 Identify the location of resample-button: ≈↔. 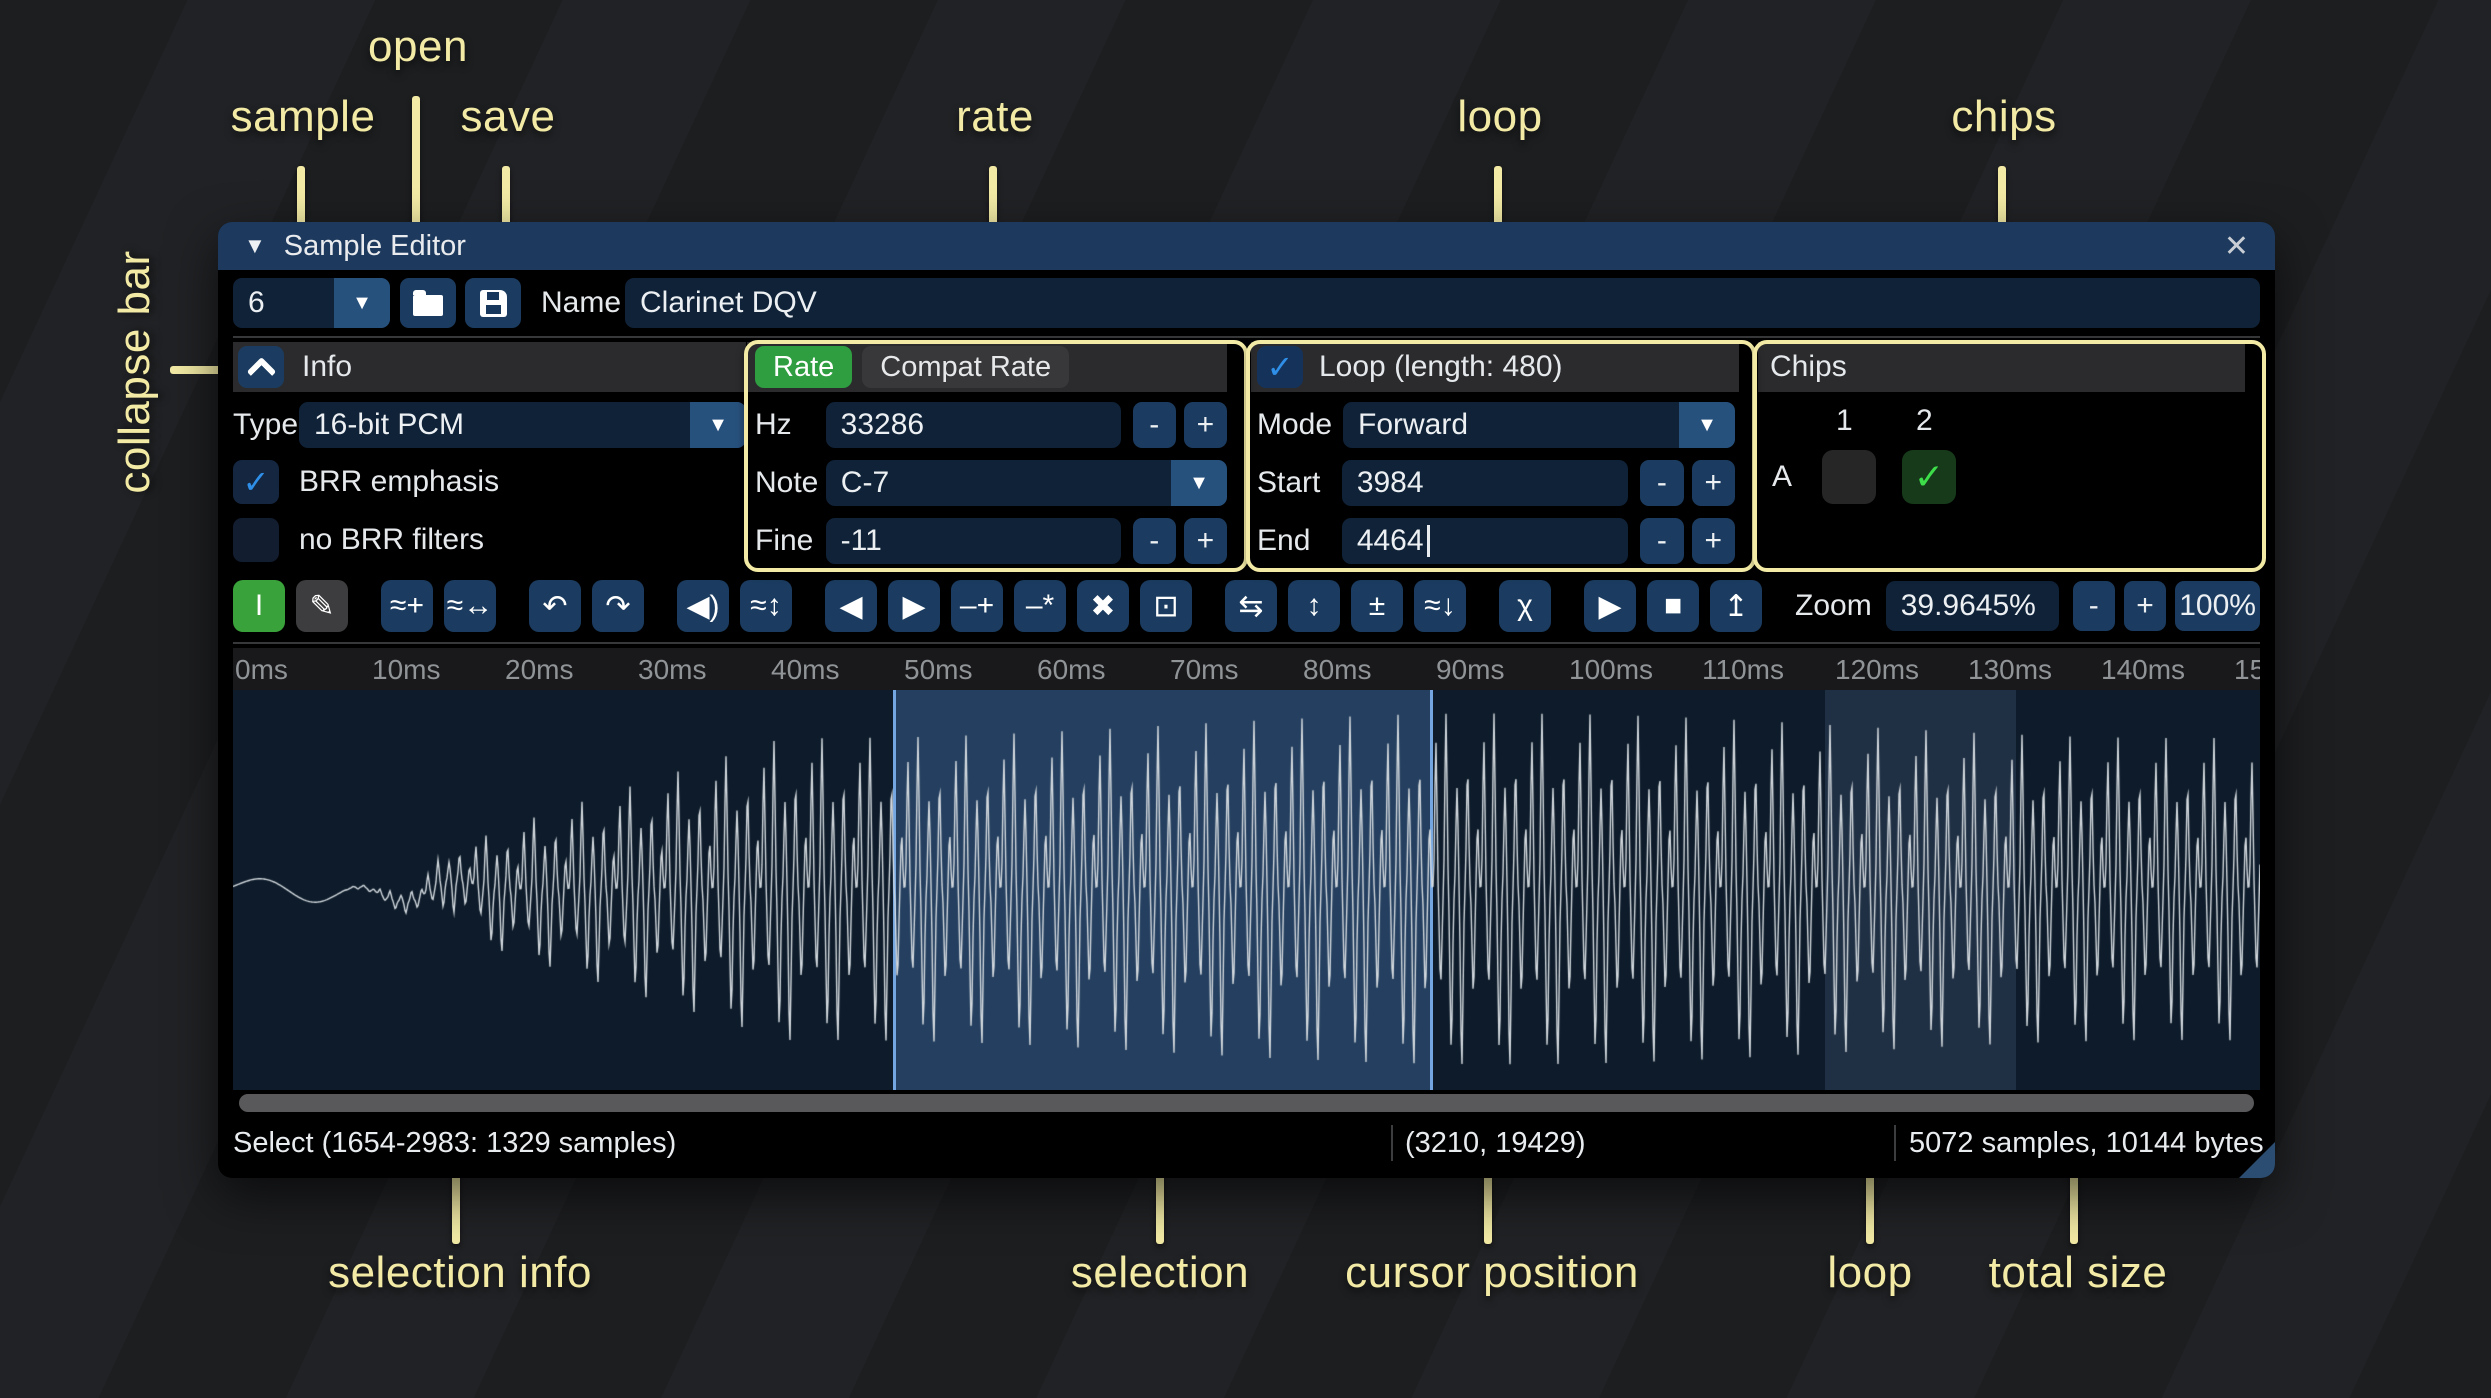
(470, 606).